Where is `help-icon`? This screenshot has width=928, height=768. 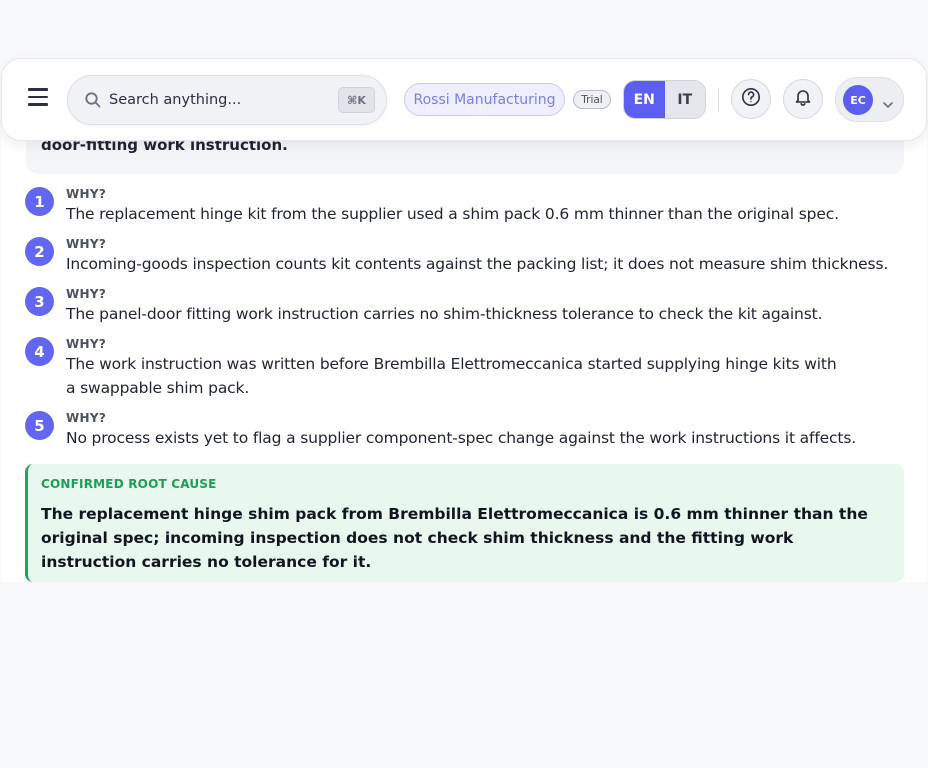 help-icon is located at coordinates (751, 99).